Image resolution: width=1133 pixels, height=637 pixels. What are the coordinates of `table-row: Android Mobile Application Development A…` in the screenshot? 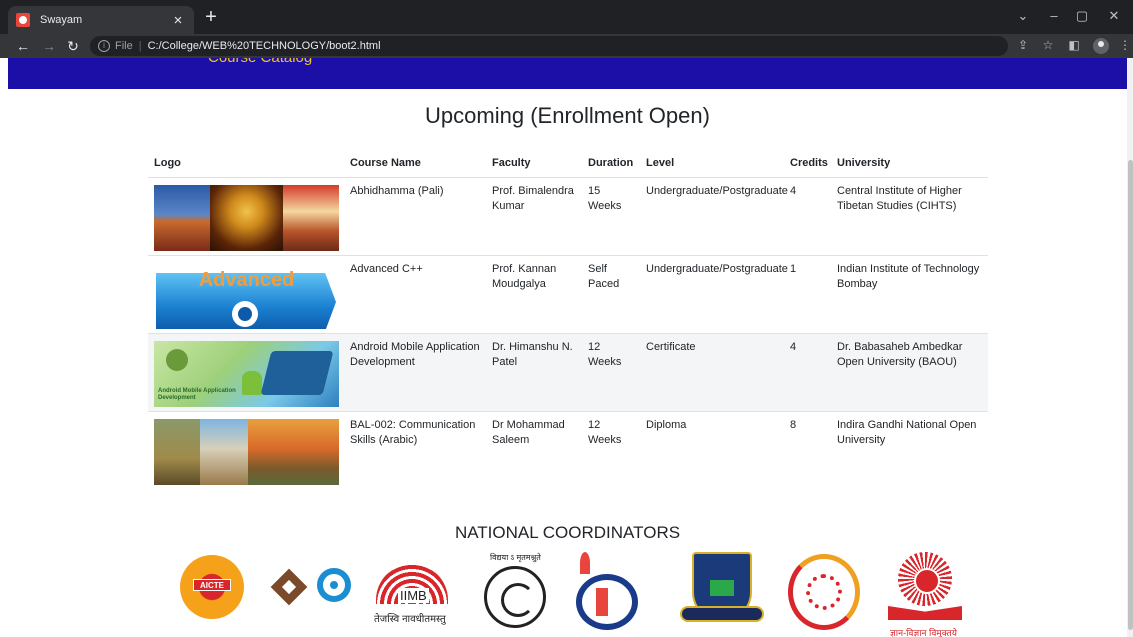 It's located at (568, 373).